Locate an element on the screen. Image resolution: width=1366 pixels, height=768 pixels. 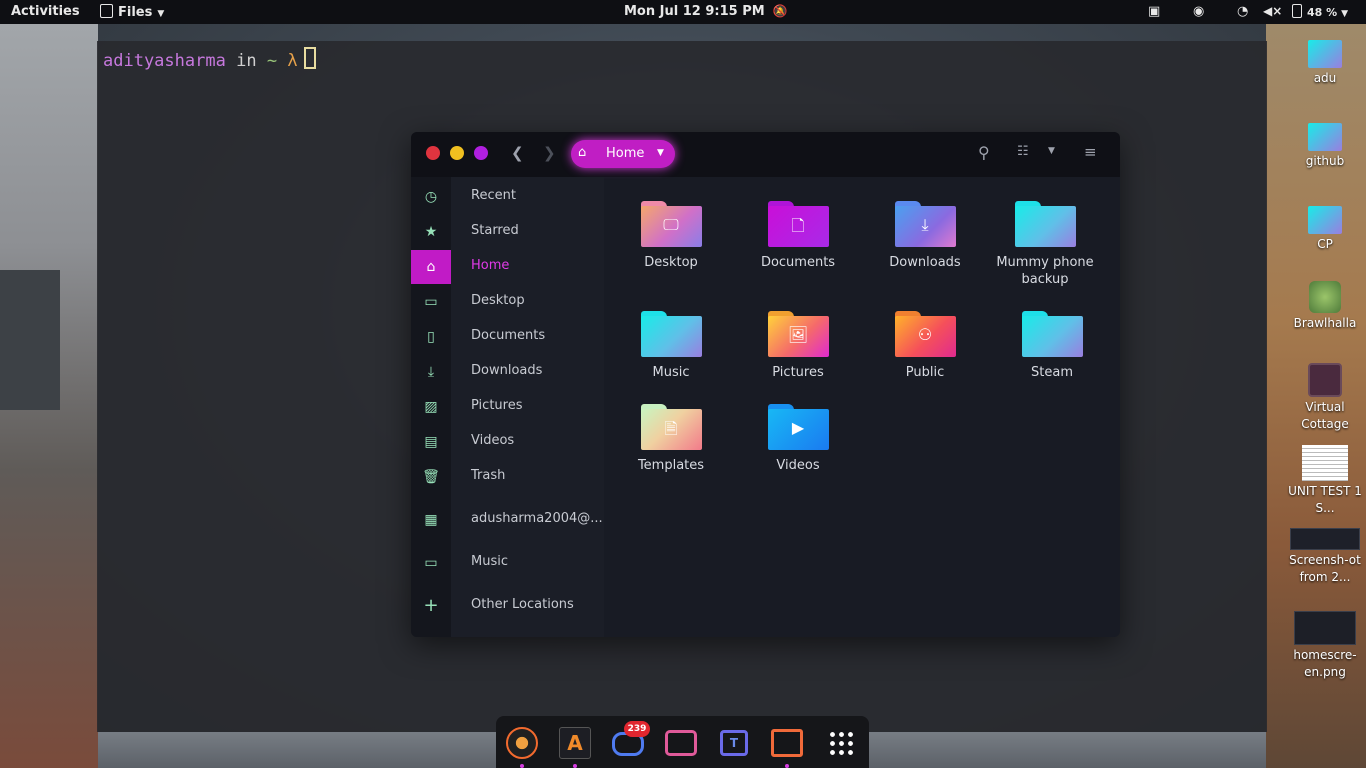
folder-label: Pictures is located at coordinates (798, 372).